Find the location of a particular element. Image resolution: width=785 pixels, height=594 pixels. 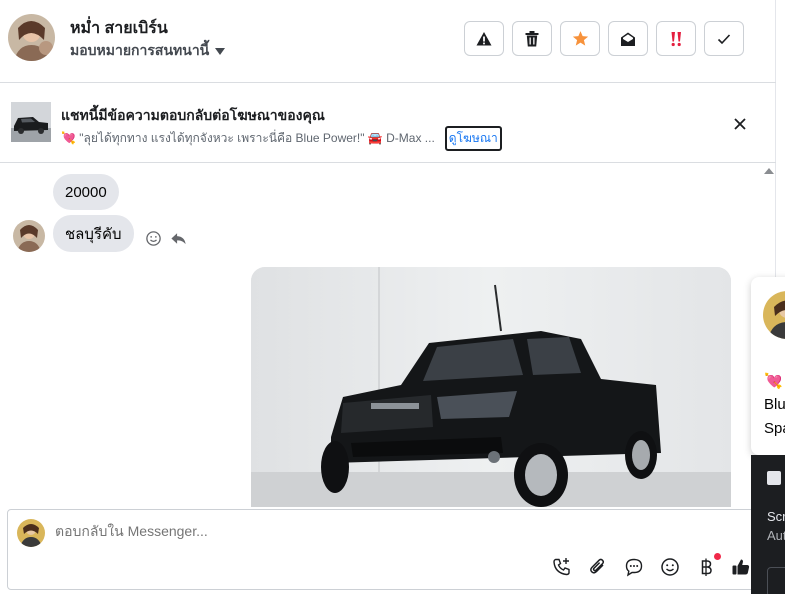

chat-bubble-icon is located at coordinates (634, 567).